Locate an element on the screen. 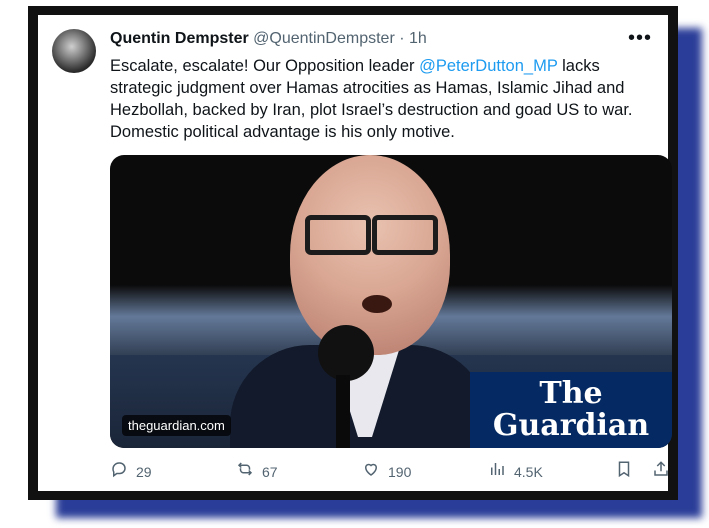 This screenshot has width=709, height=528. guardian-logo: The Guardian is located at coordinates (571, 410).